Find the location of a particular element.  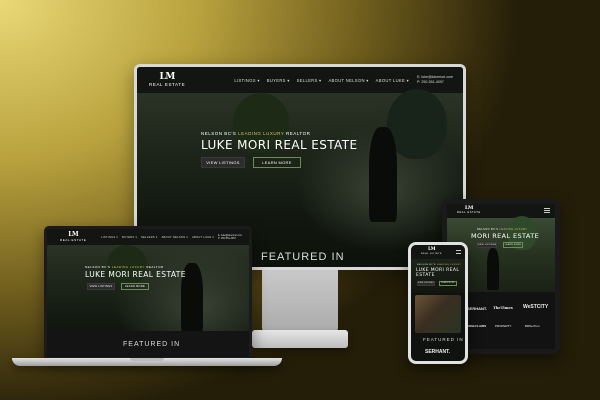

brand-logo: PROPERTY is located at coordinates (503, 326).